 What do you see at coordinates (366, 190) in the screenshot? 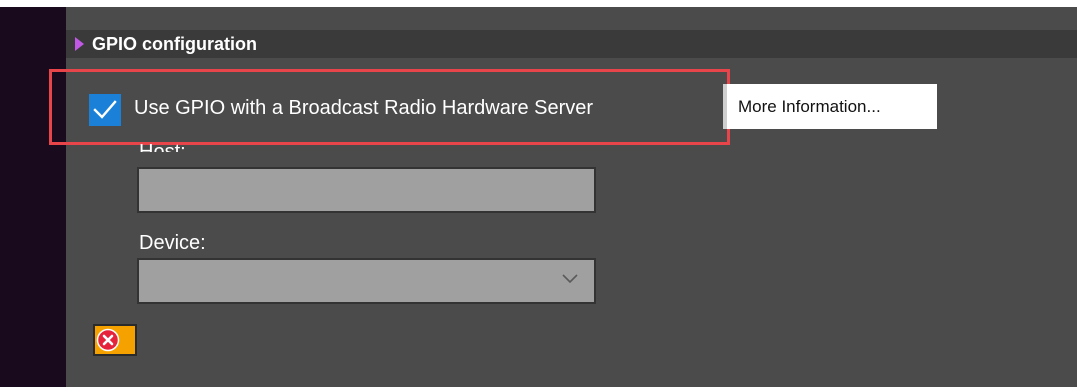
I see `host-input` at bounding box center [366, 190].